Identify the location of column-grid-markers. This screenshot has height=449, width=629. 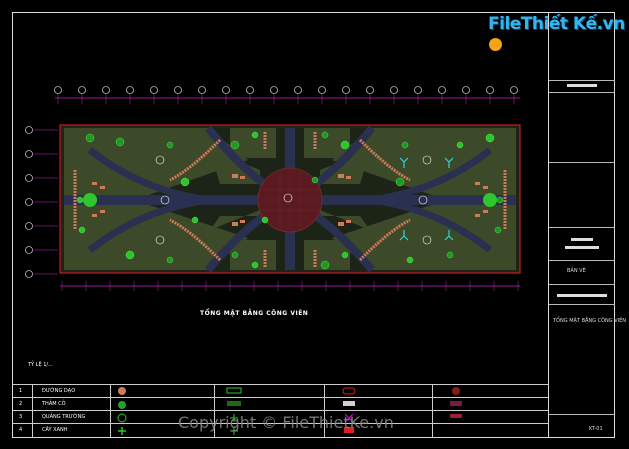
(286, 95).